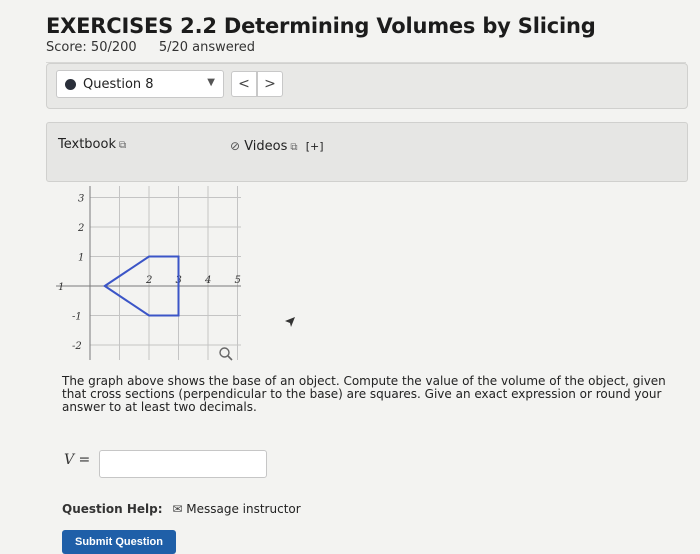  I want to click on base-graph: 12345321-1-2-3, so click(148, 273).